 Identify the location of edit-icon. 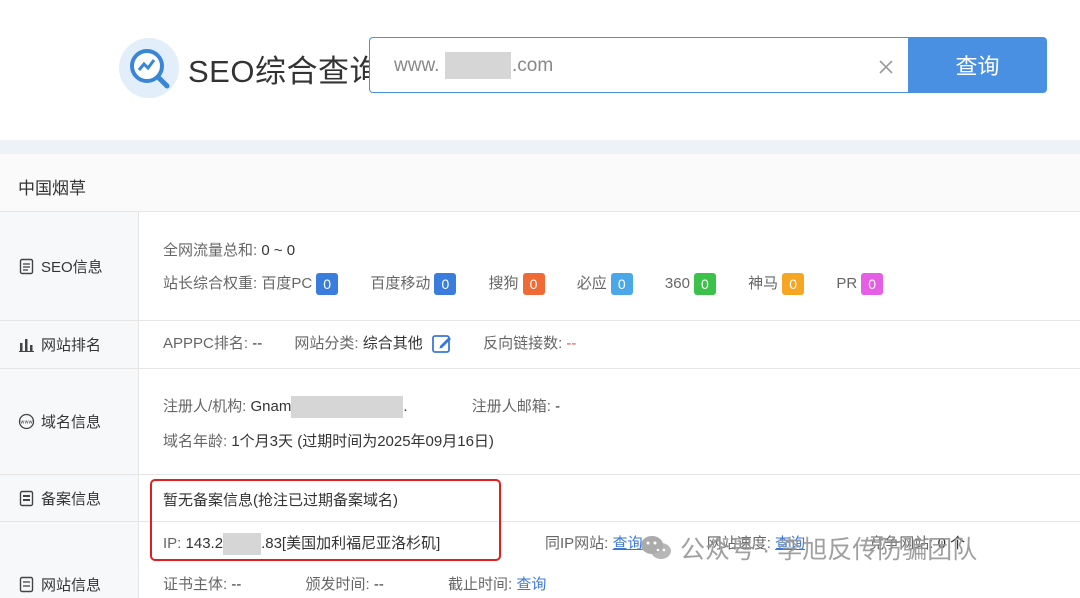
(442, 344).